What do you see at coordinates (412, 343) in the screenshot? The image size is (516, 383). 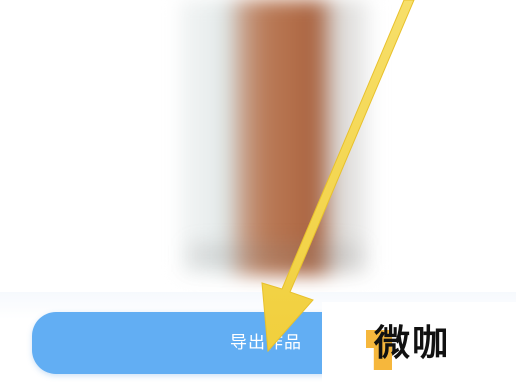 I see `watermark-text: 微咖` at bounding box center [412, 343].